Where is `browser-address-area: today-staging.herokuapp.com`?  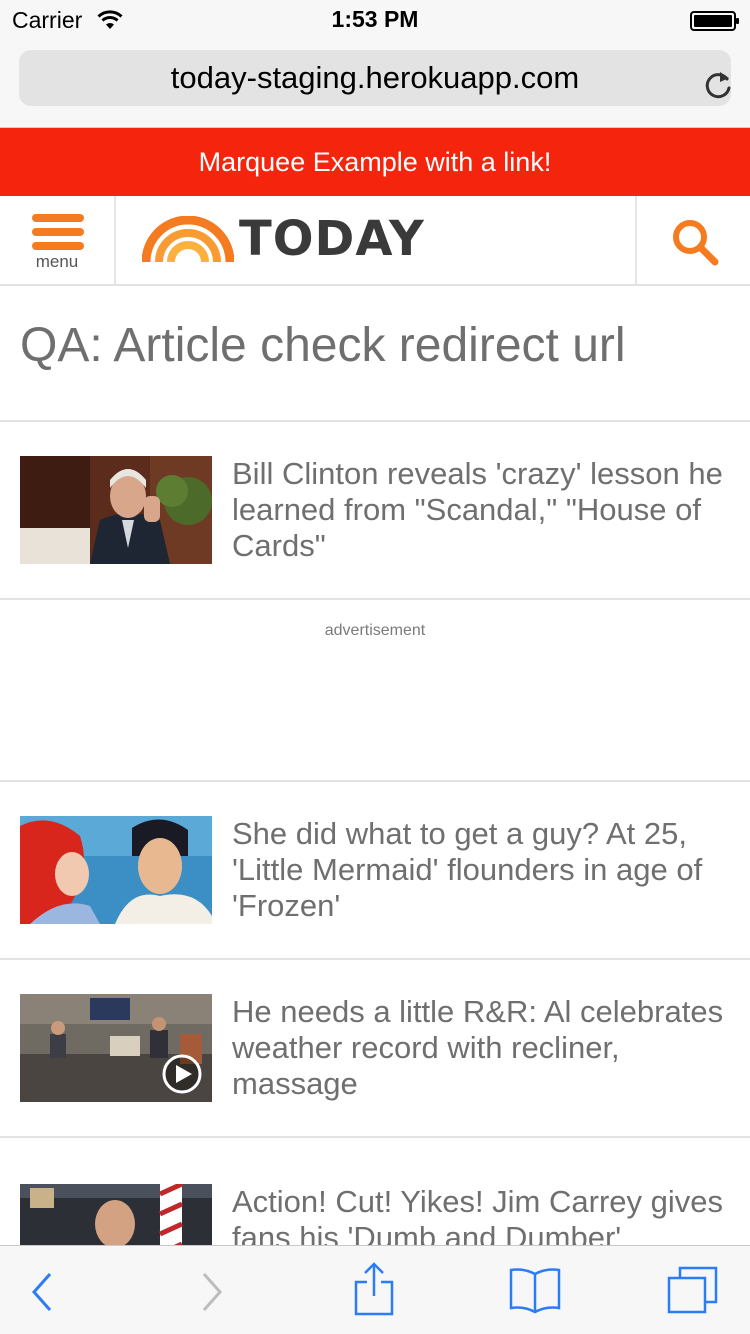
browser-address-area: today-staging.herokuapp.com is located at coordinates (375, 84).